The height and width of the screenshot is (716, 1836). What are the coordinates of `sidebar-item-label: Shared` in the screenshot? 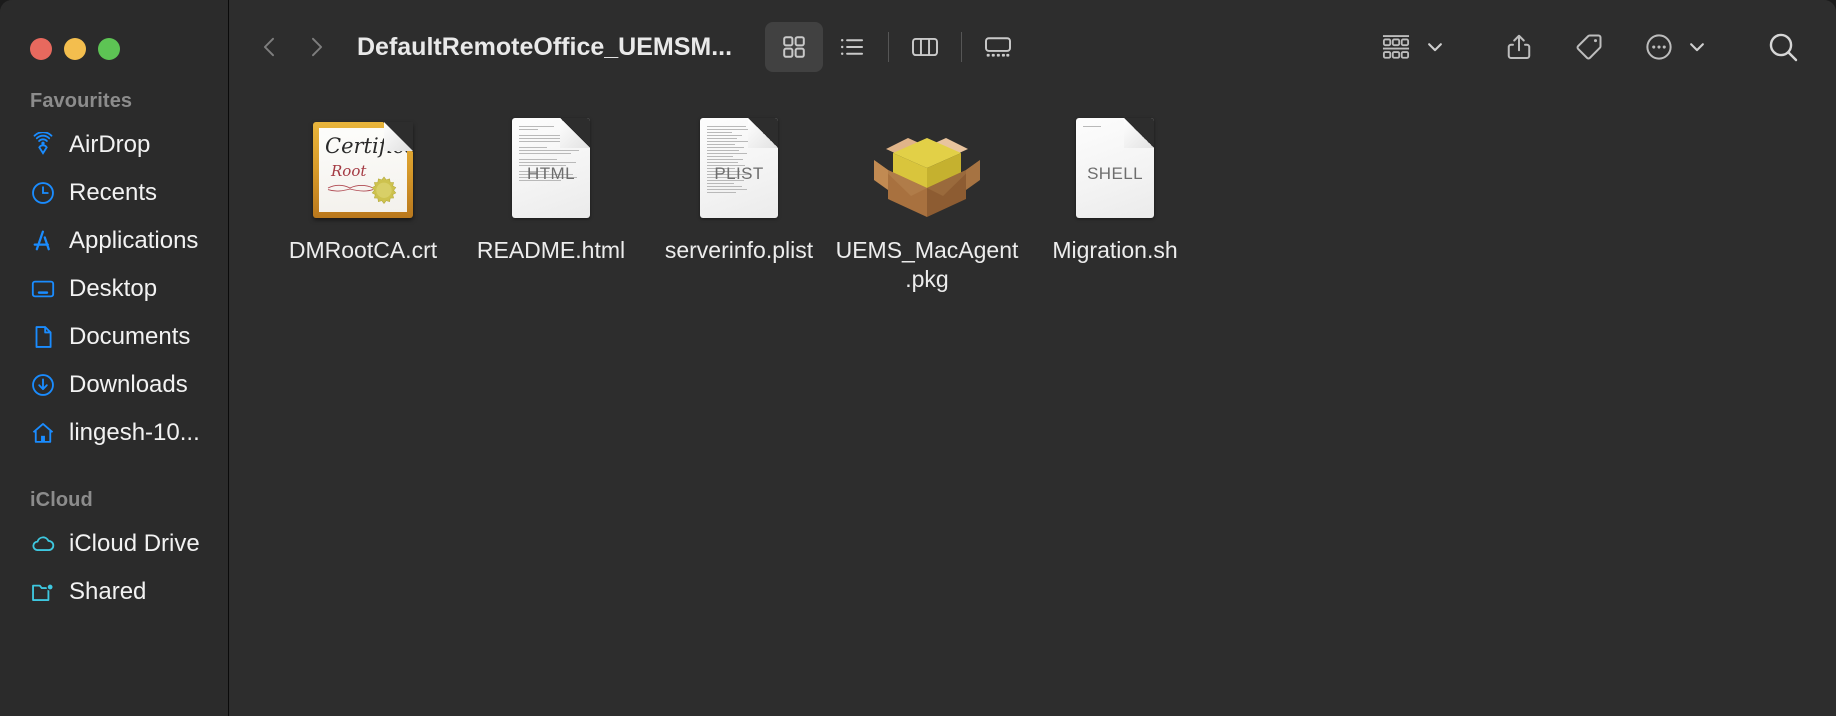 It's located at (108, 591).